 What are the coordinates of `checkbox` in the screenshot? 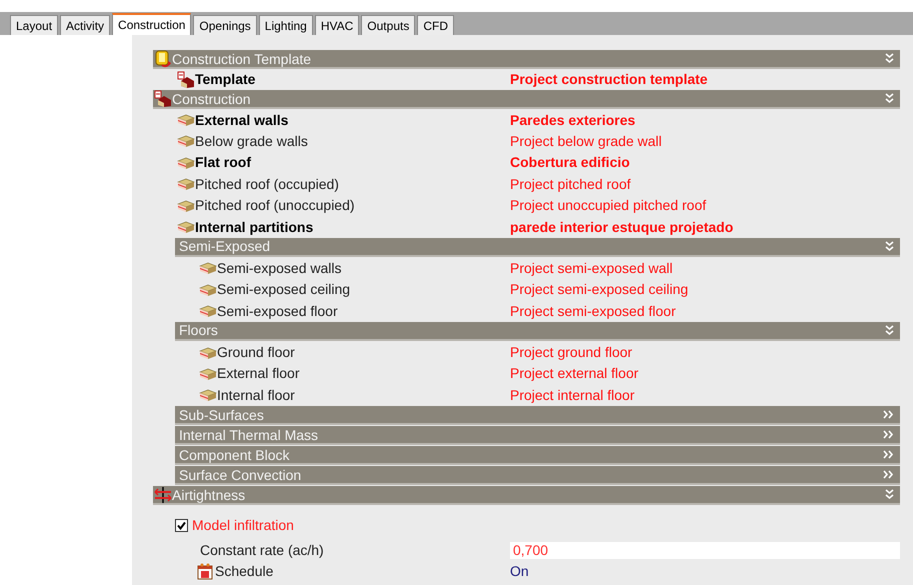 It's located at (181, 525).